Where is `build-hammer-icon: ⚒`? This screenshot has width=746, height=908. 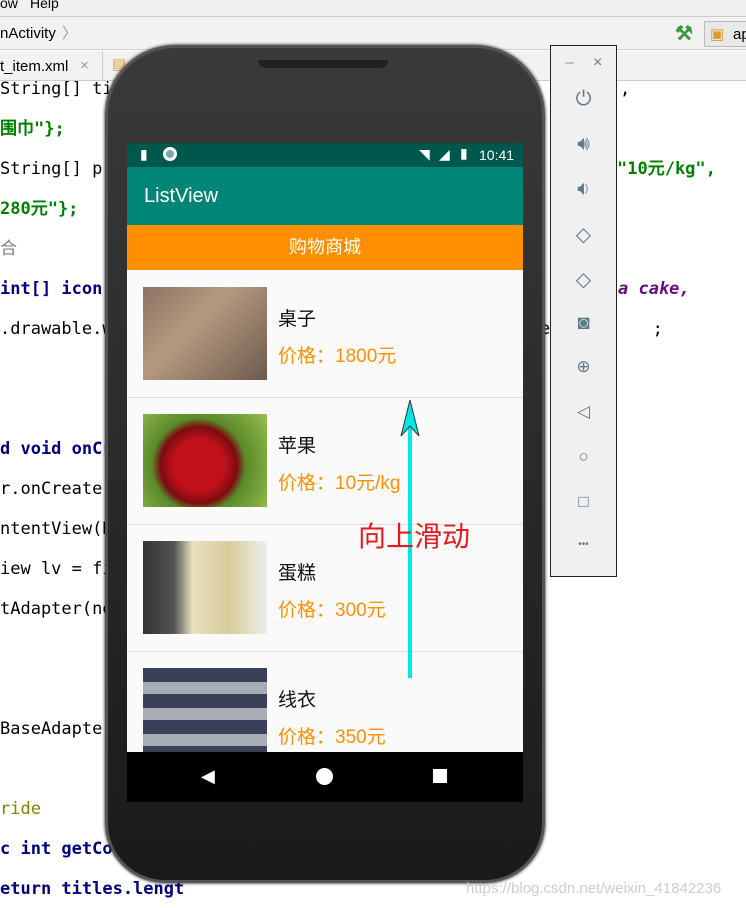 build-hammer-icon: ⚒ is located at coordinates (684, 33).